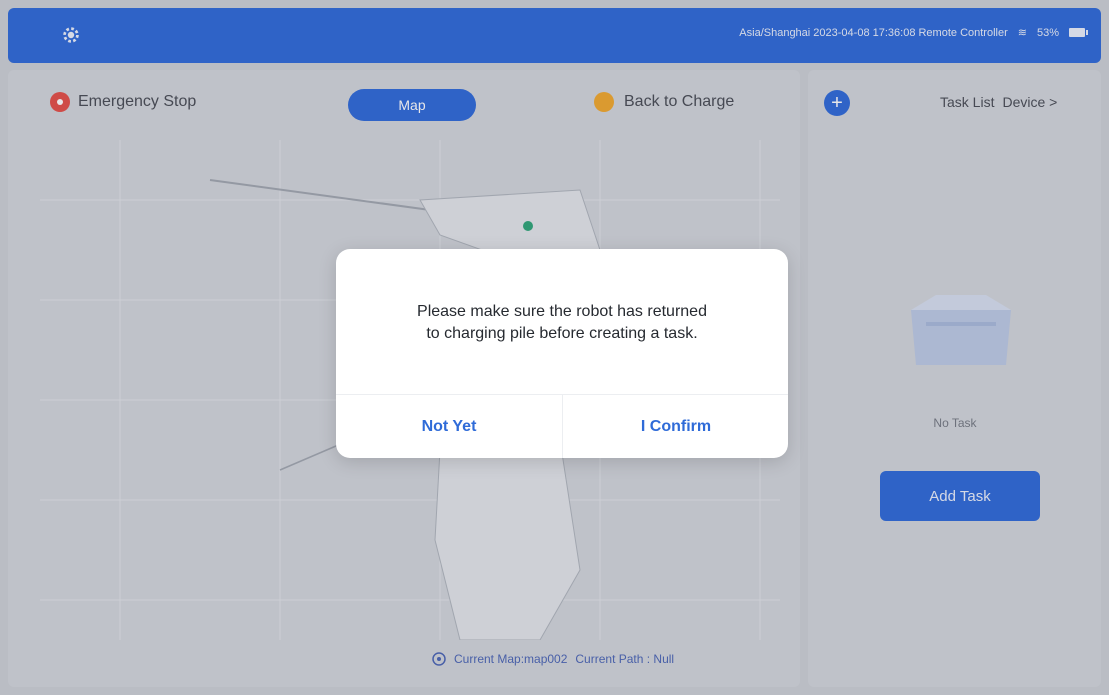 The image size is (1109, 695). I want to click on battery-icon, so click(1078, 32).